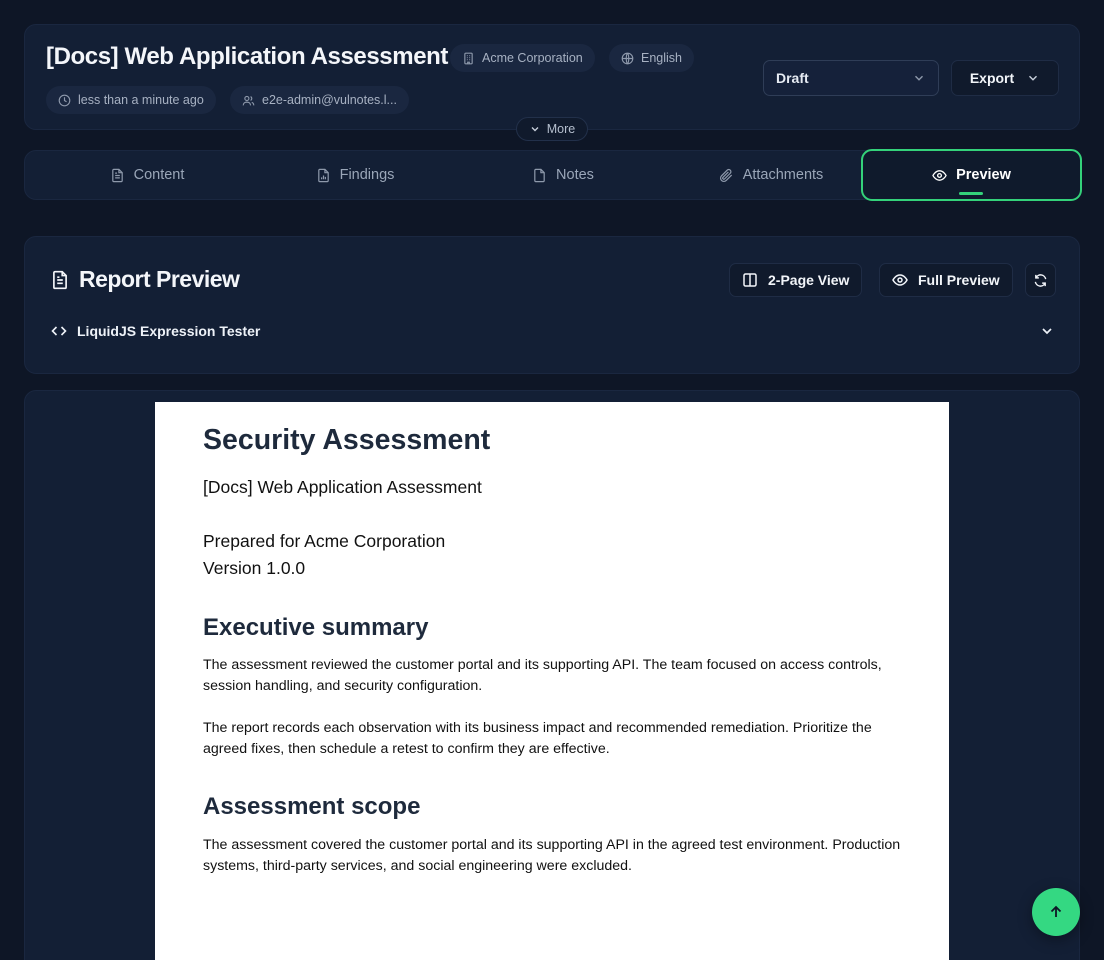  Describe the element at coordinates (983, 175) in the screenshot. I see `tab-label: Preview` at that location.